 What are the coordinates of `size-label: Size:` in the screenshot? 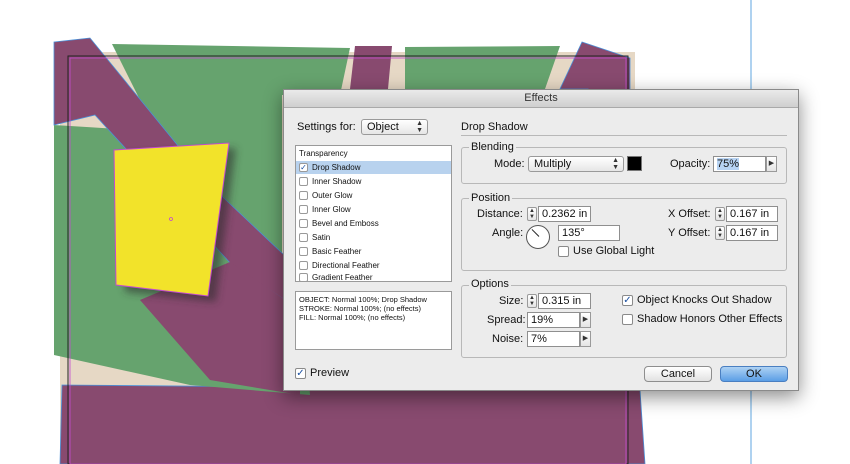 It's located at (511, 301).